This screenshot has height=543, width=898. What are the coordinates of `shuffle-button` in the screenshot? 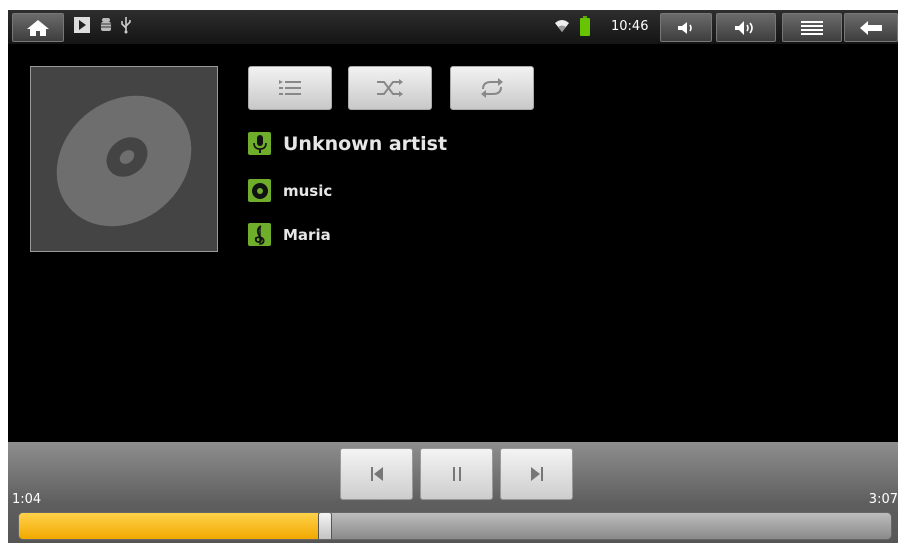 It's located at (390, 88).